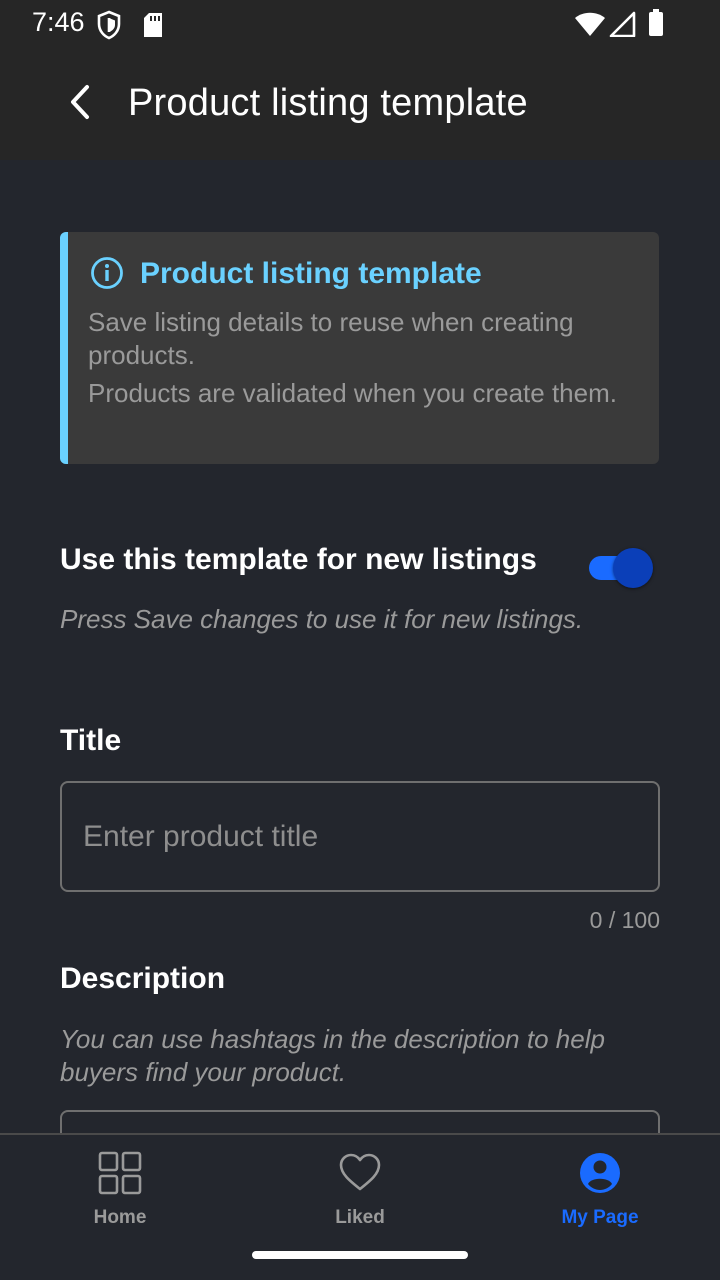 The height and width of the screenshot is (1280, 720). I want to click on nav-my-page: My Page, so click(600, 1190).